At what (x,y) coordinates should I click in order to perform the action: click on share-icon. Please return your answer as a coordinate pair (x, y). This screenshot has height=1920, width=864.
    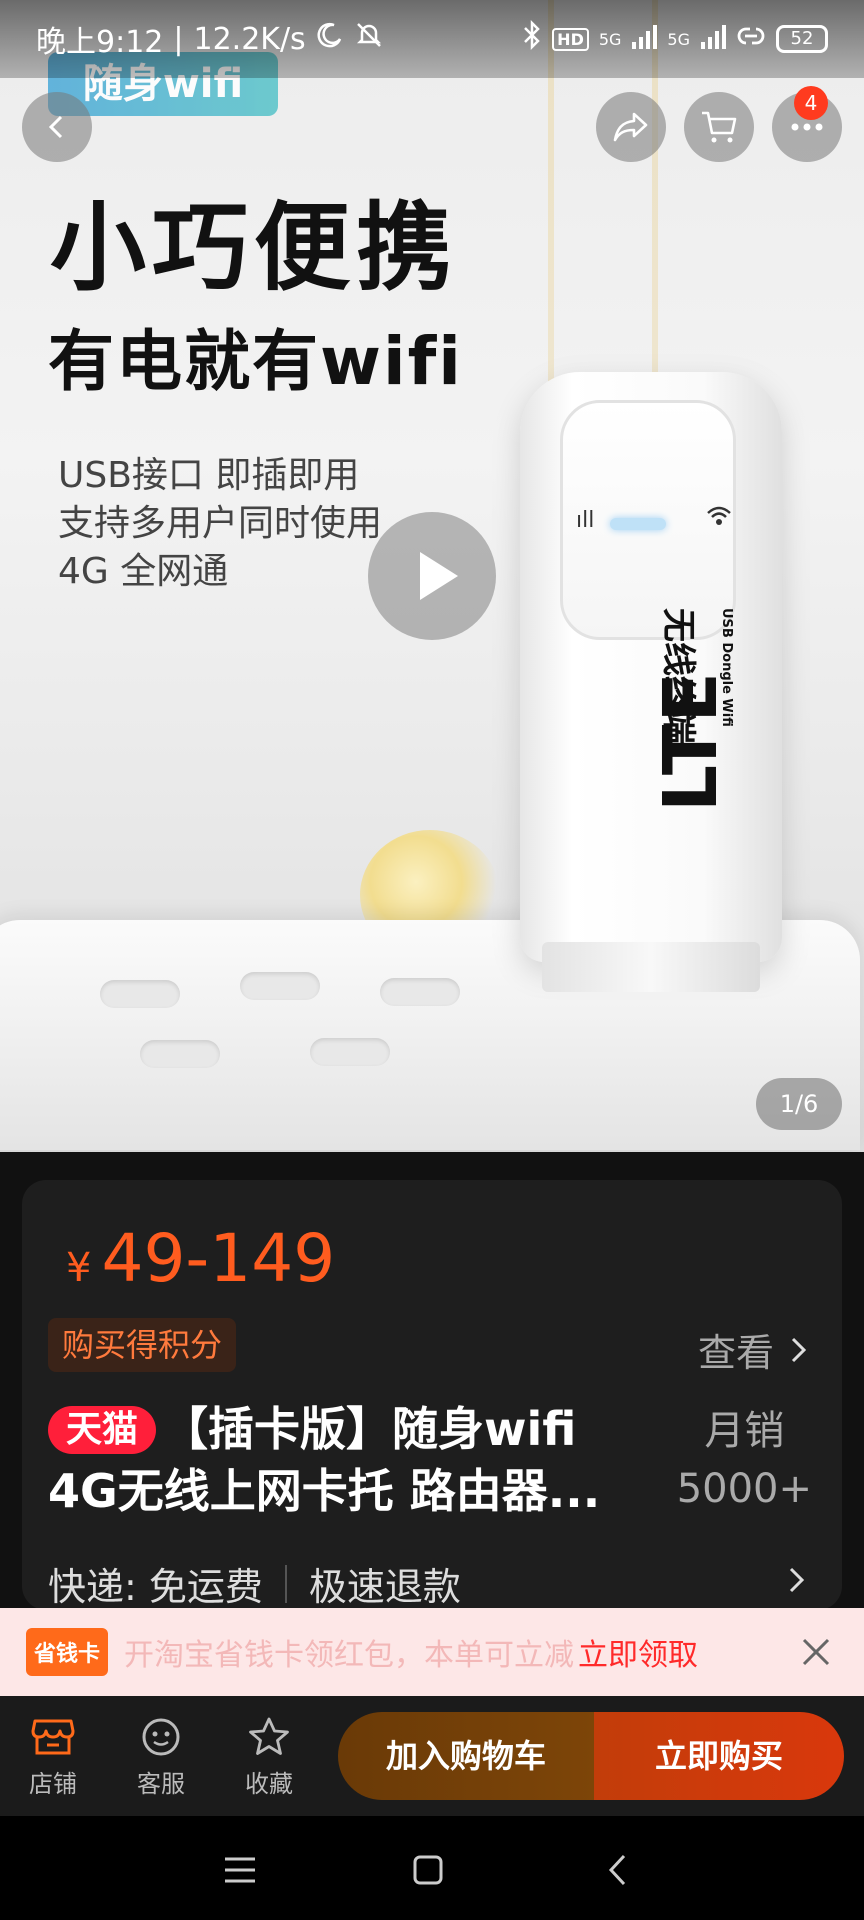
    Looking at the image, I should click on (630, 127).